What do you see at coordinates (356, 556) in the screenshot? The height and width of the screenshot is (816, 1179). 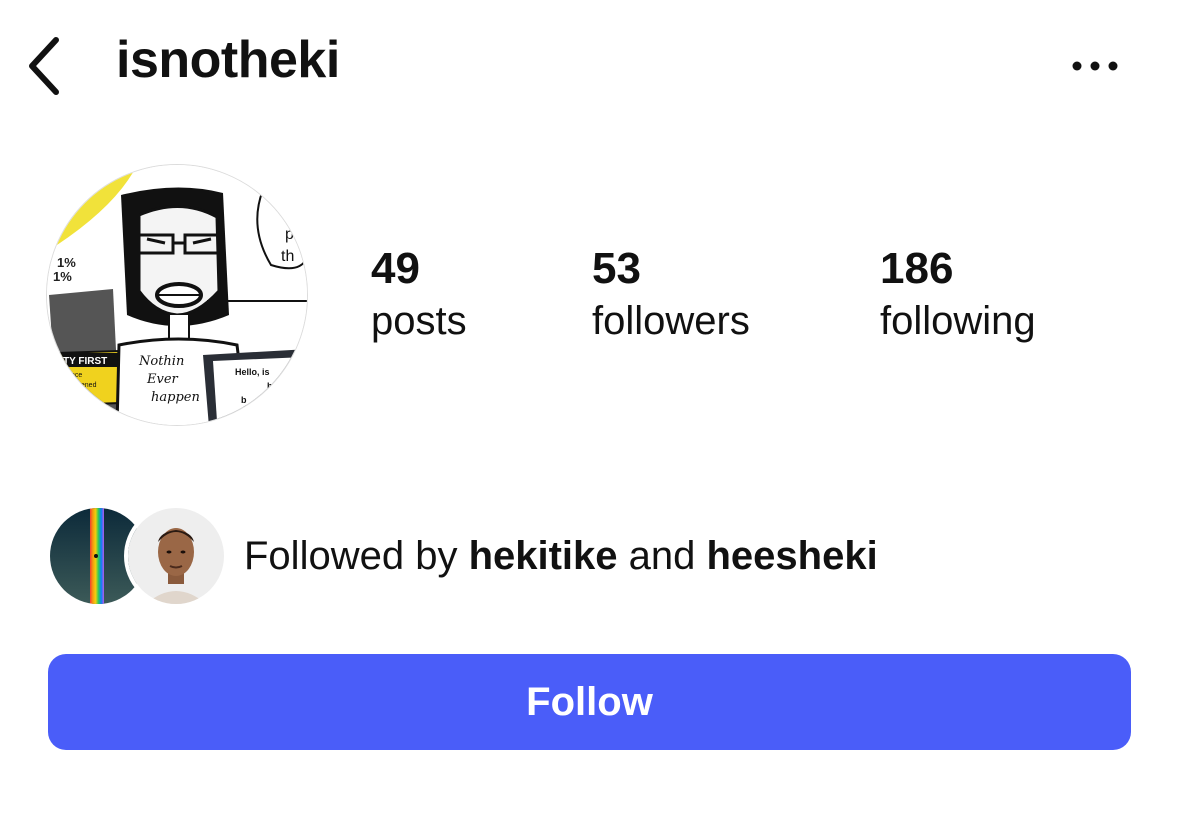 I see `mutual-prefix: Followed by` at bounding box center [356, 556].